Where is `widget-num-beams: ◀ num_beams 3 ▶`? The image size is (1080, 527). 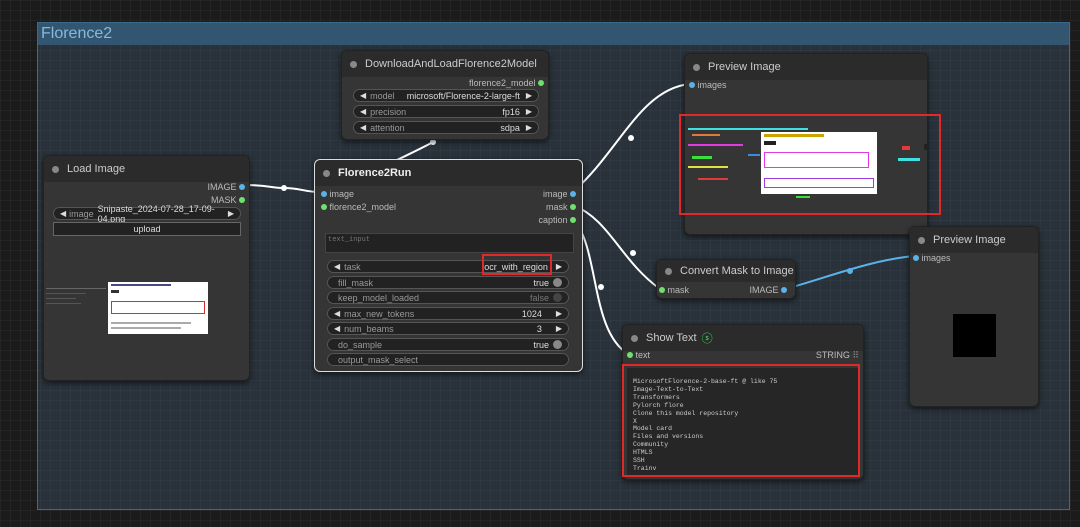 widget-num-beams: ◀ num_beams 3 ▶ is located at coordinates (448, 328).